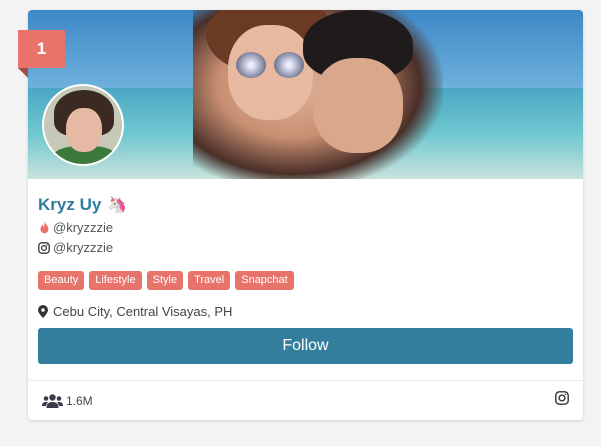  What do you see at coordinates (83, 227) in the screenshot?
I see `tiktok-handle-text: @kryzzzie` at bounding box center [83, 227].